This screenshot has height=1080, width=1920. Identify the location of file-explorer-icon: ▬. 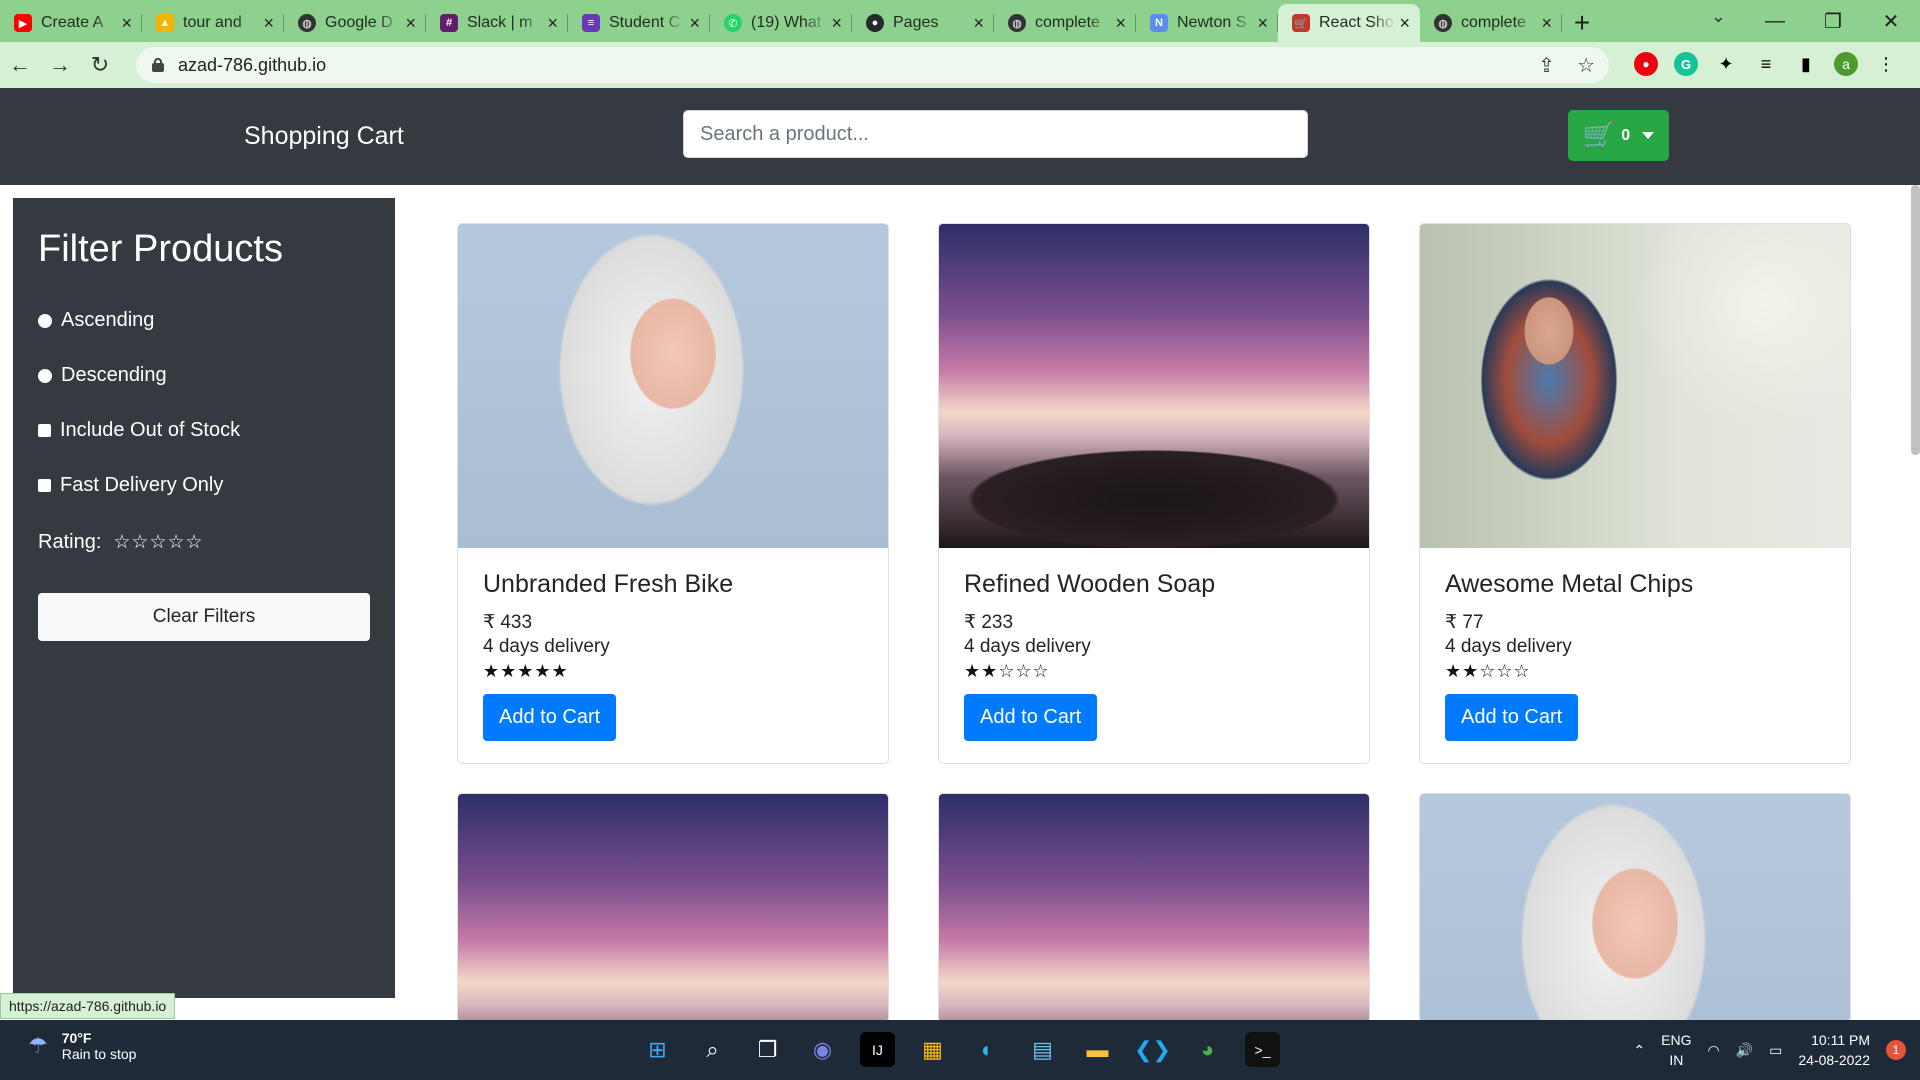
(1097, 1049).